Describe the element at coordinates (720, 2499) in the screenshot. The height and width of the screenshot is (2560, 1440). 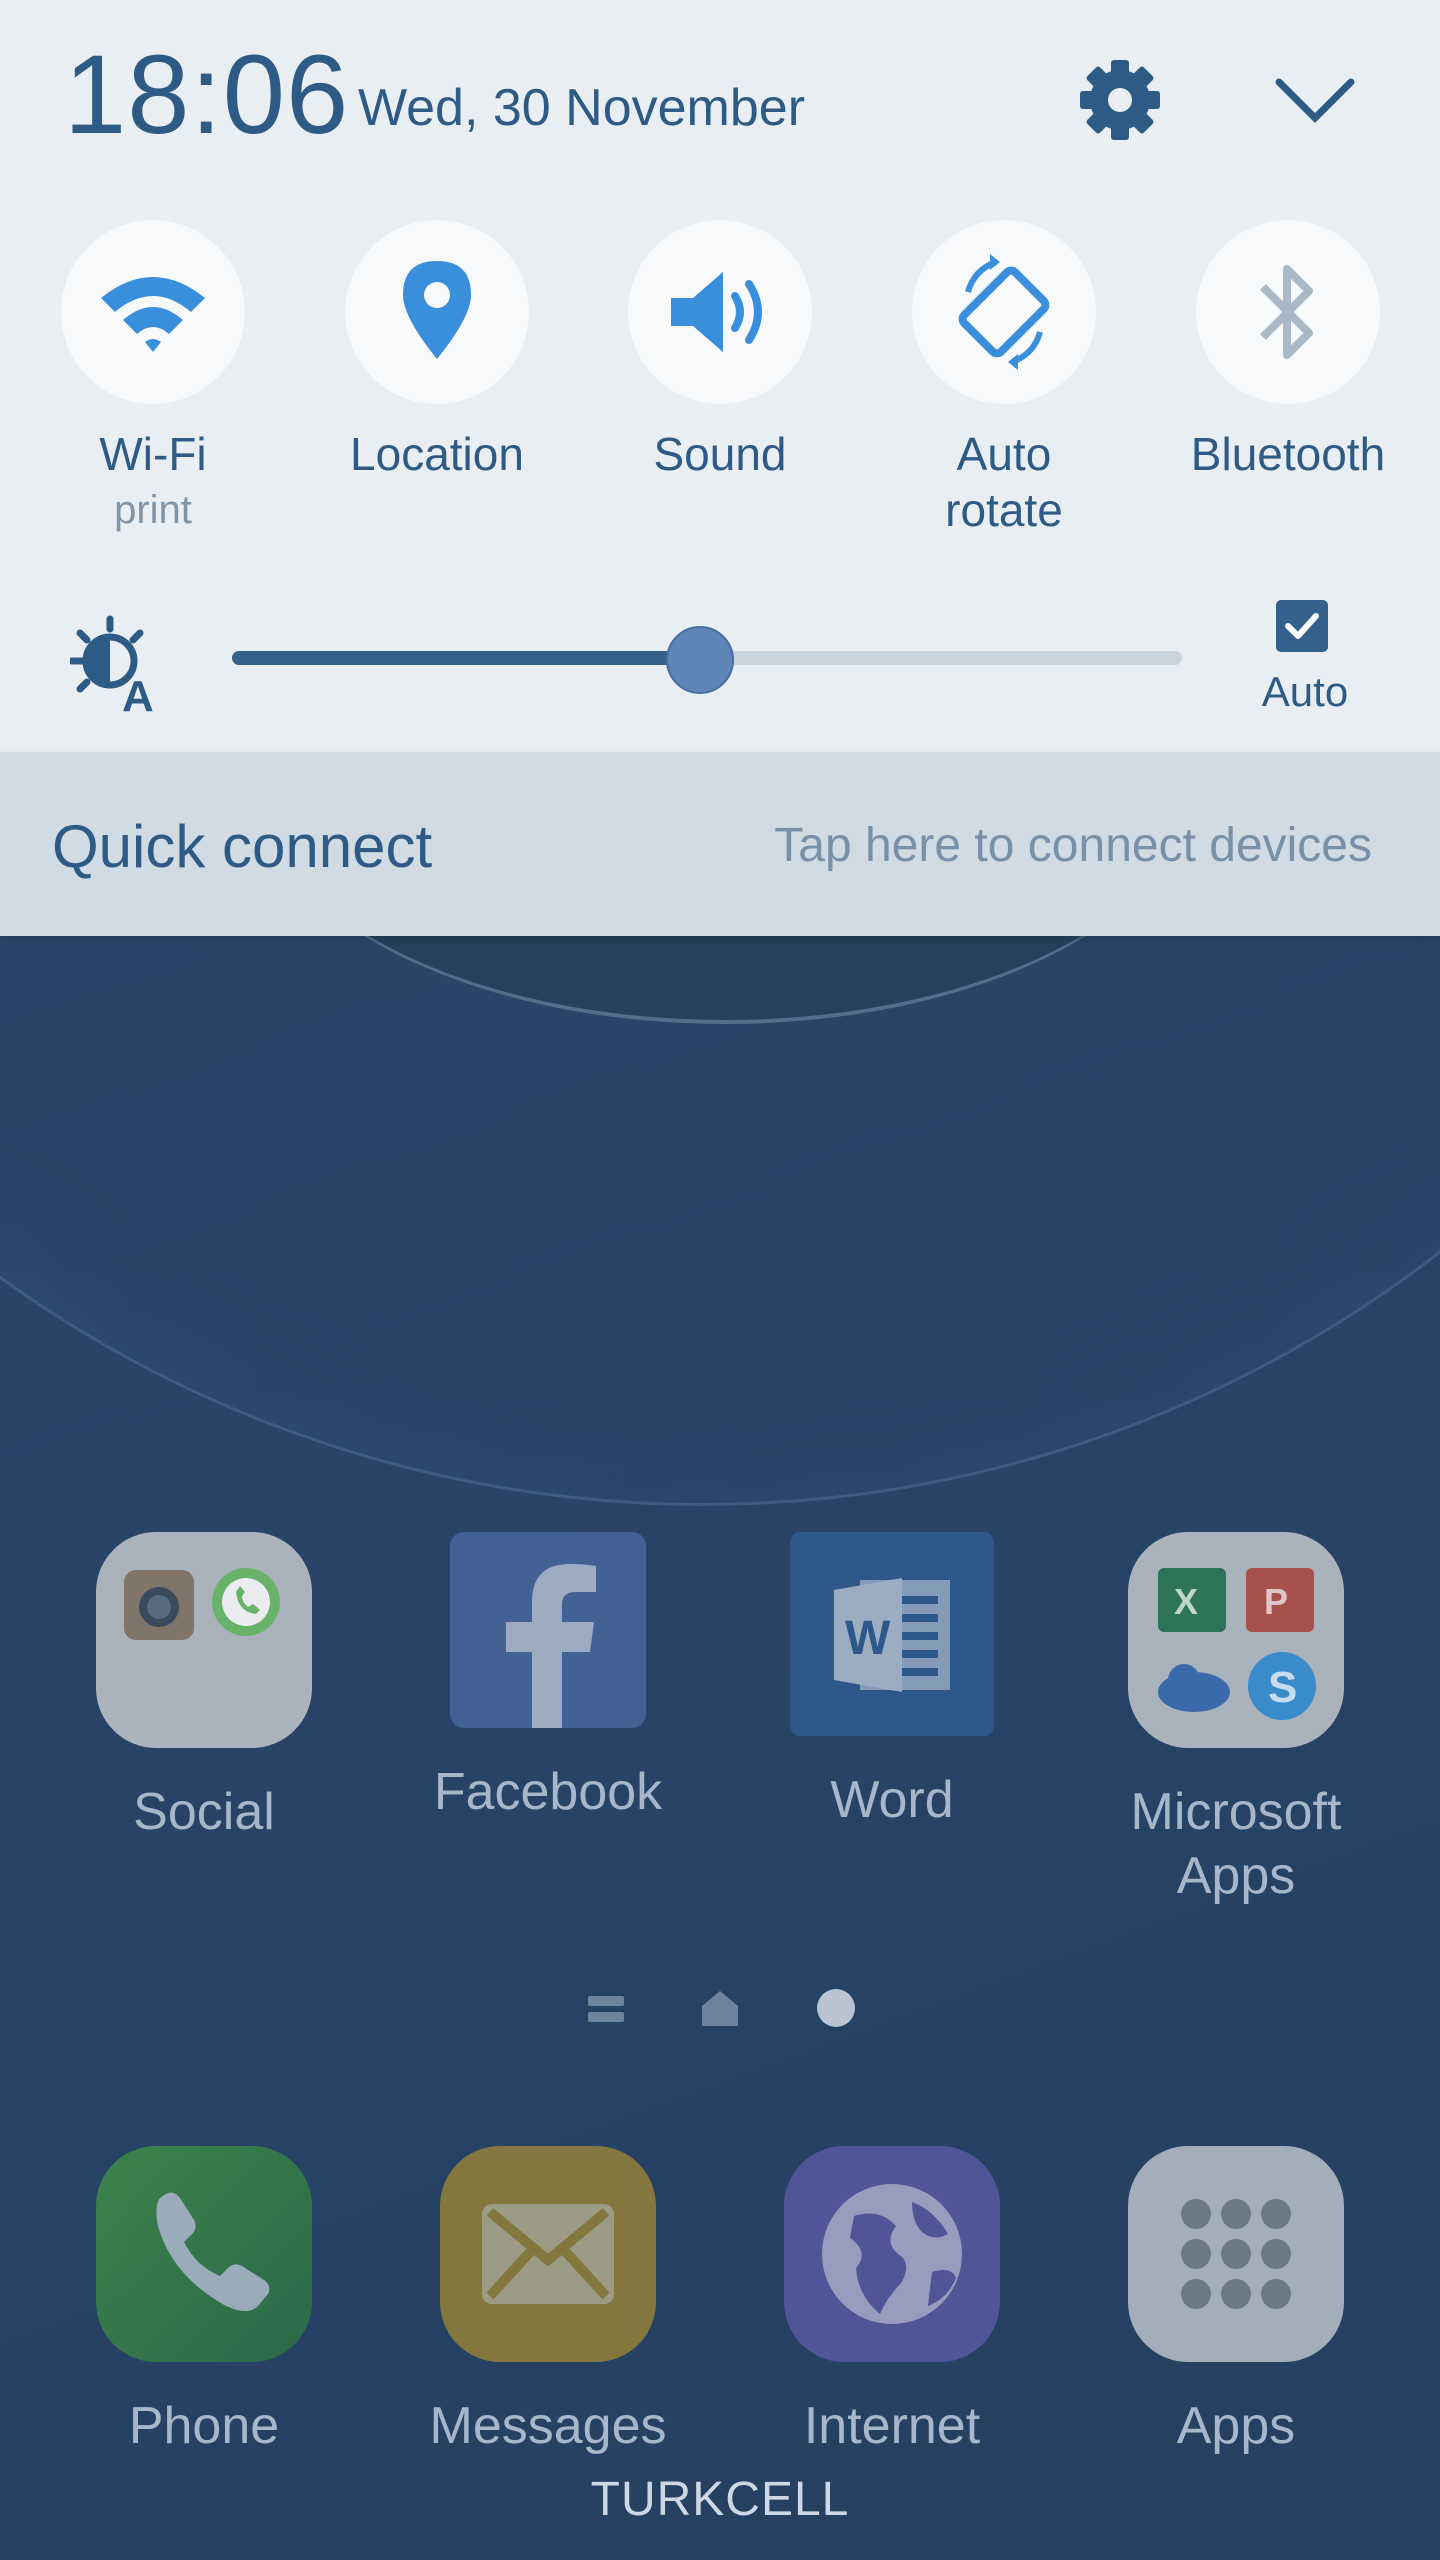
I see `carrier-label: TURKCELL` at that location.